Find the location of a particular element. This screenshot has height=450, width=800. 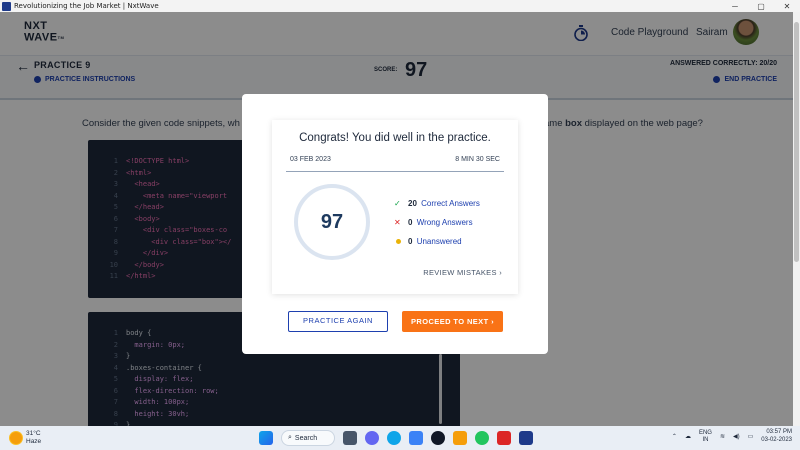

edge-icon is located at coordinates (394, 438).